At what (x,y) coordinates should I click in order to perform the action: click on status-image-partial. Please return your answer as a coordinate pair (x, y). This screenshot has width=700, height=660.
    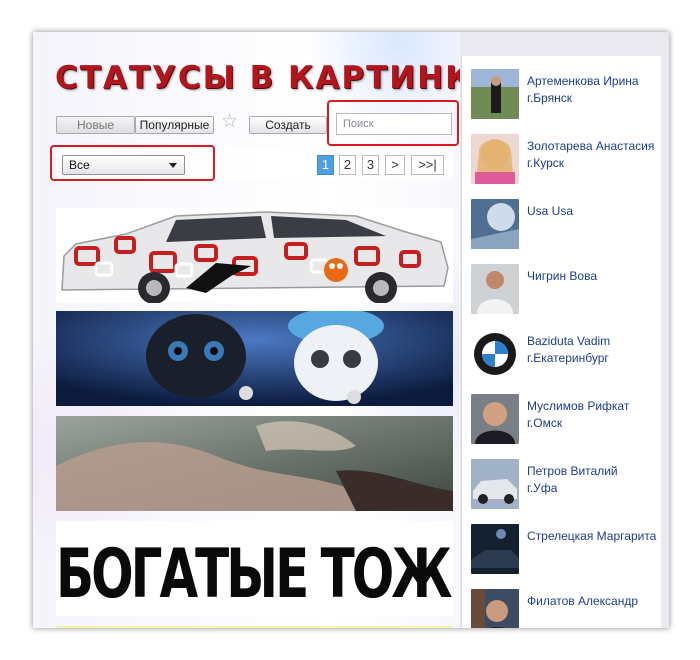
    Looking at the image, I should click on (254, 627).